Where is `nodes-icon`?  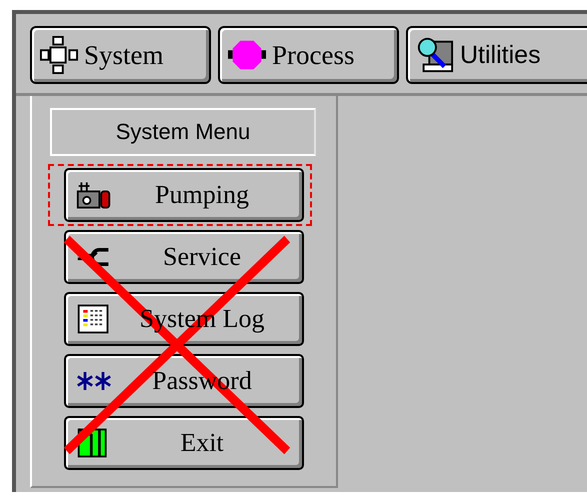 nodes-icon is located at coordinates (59, 55).